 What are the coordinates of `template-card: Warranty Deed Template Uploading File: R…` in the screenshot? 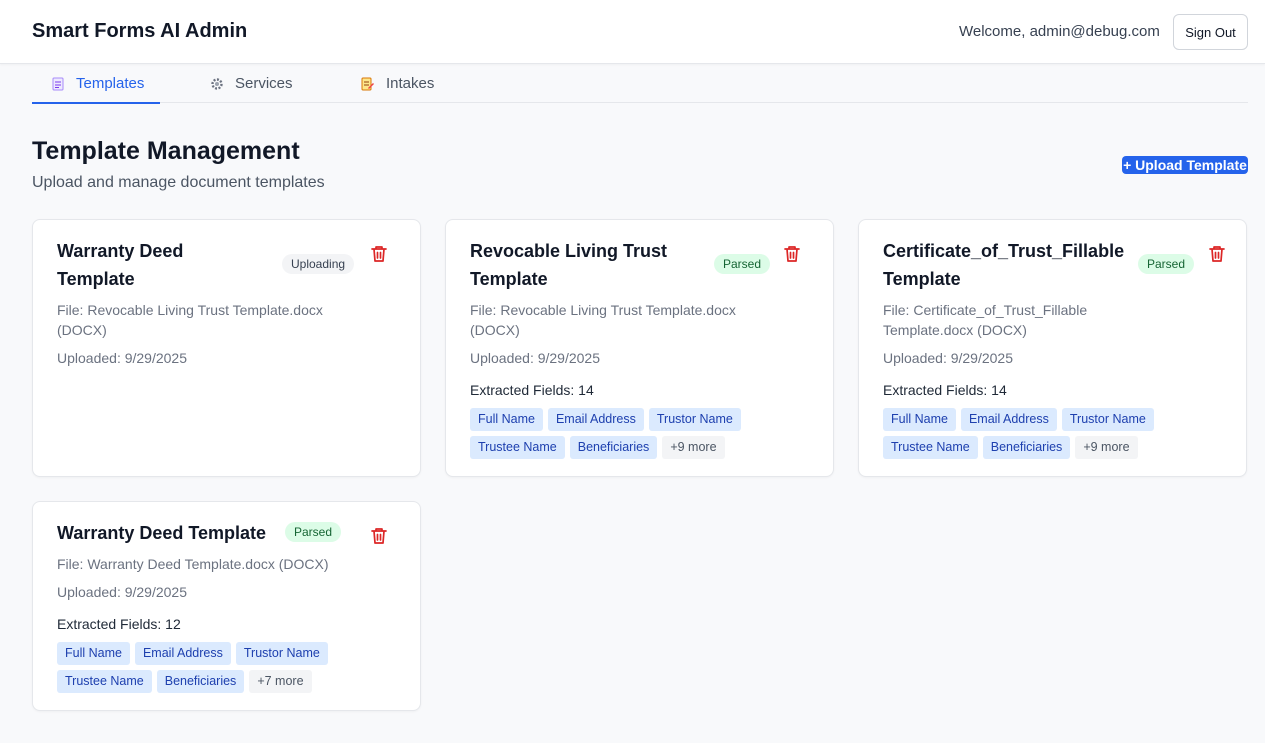 It's located at (226, 348).